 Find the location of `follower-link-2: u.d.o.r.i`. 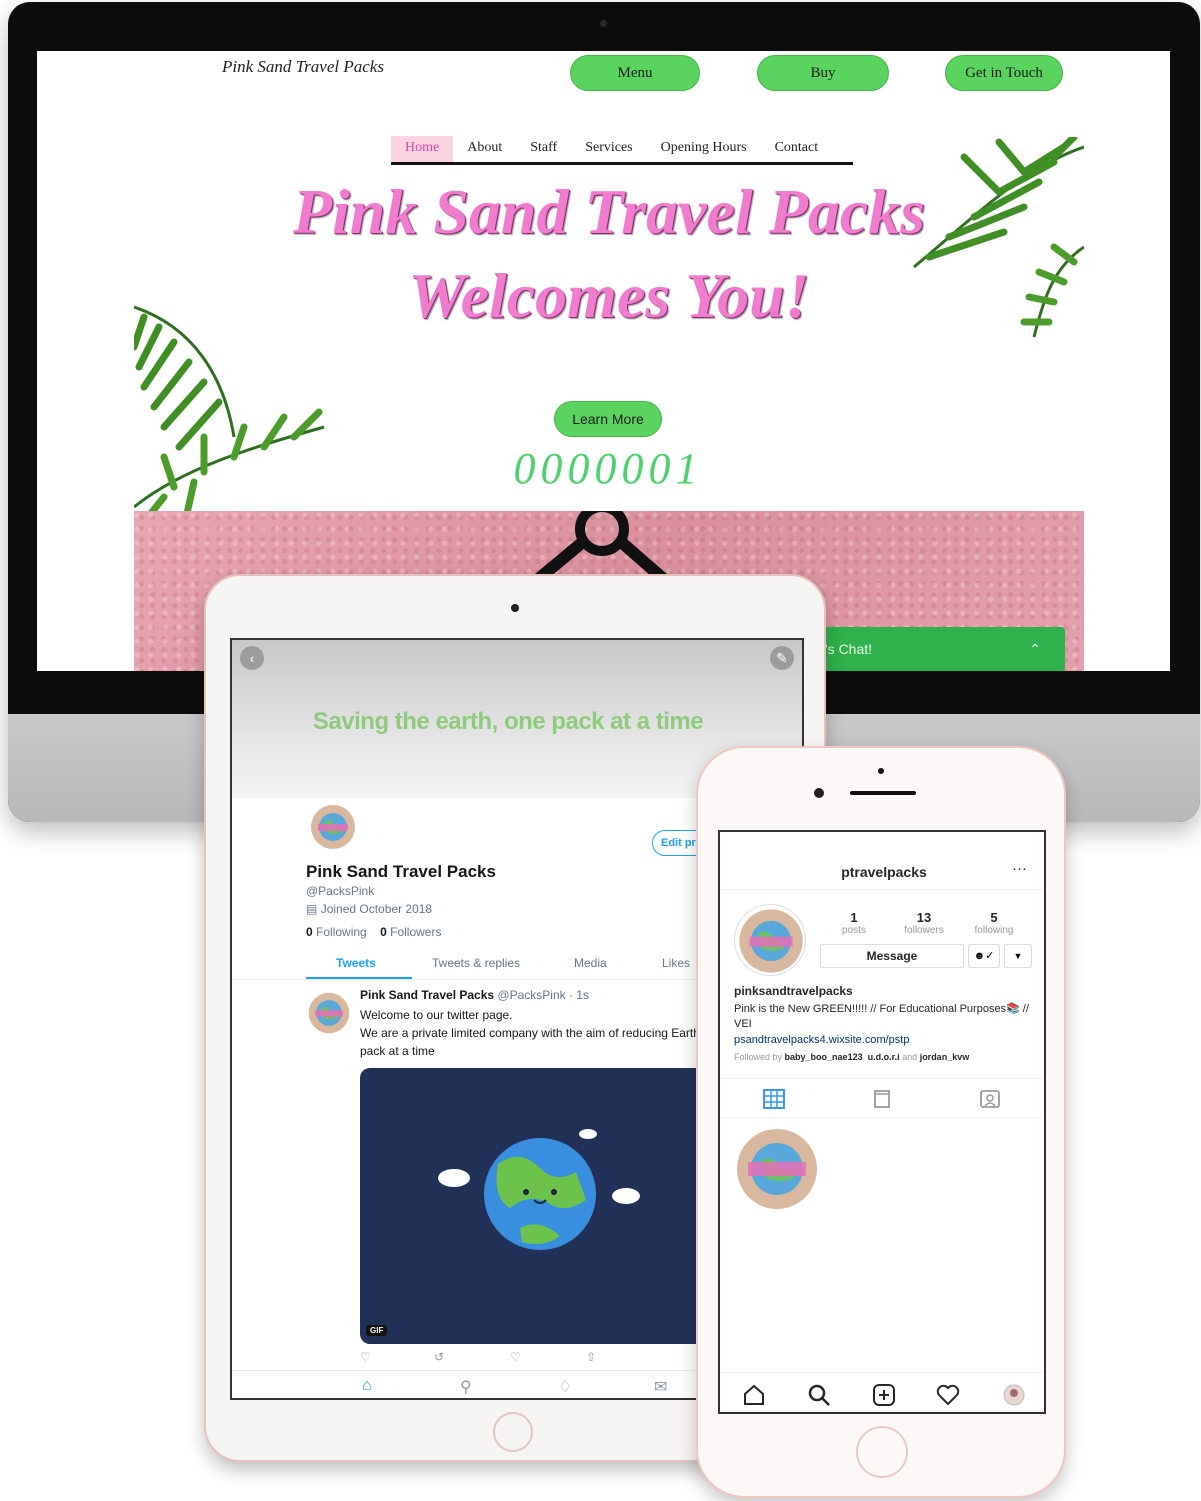

follower-link-2: u.d.o.r.i is located at coordinates (884, 1057).